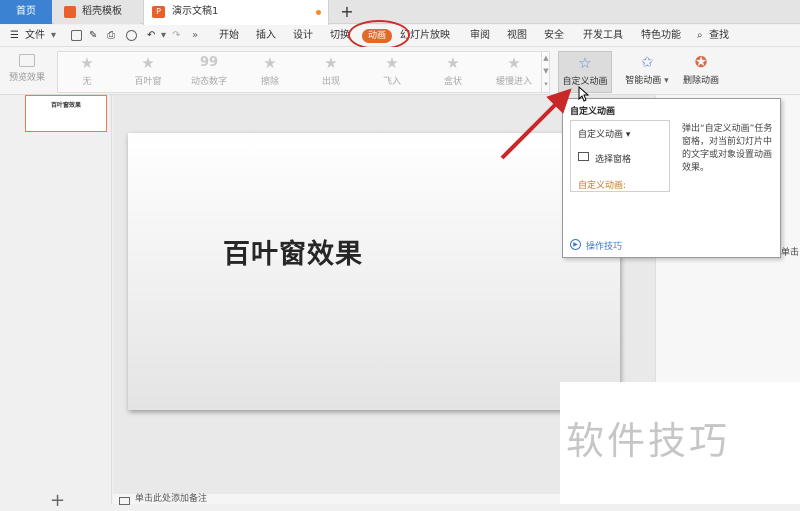 This screenshot has height=511, width=800. What do you see at coordinates (584, 94) in the screenshot?
I see `mouse-cursor-icon` at bounding box center [584, 94].